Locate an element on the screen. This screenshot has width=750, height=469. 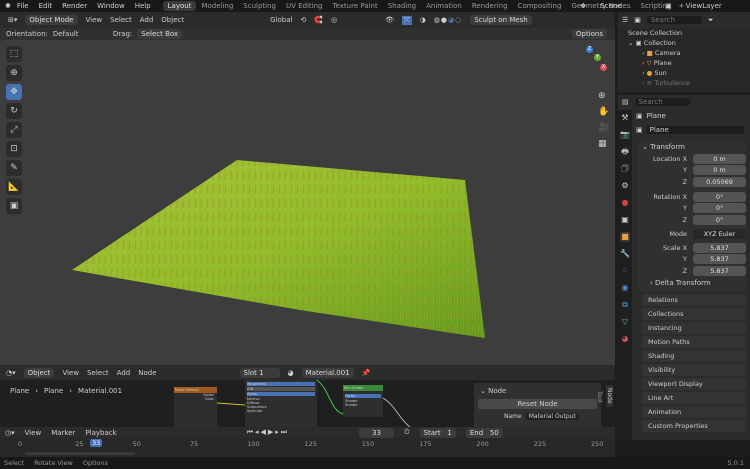
view-layer-tab-icon: 🗇 is located at coordinates (625, 169).